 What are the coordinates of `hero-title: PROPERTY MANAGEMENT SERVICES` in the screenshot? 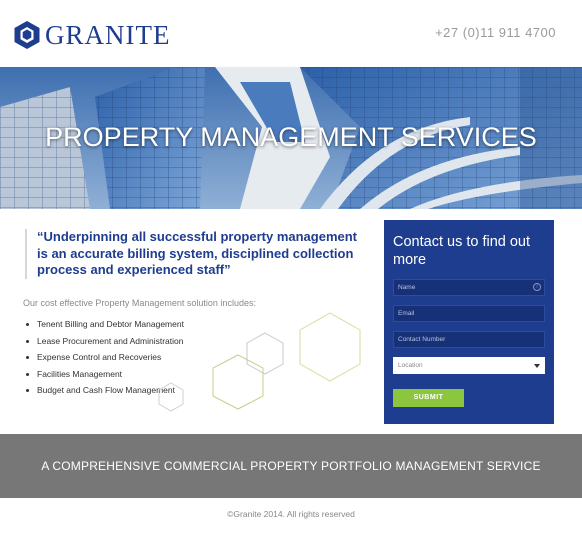 It's located at (291, 137).